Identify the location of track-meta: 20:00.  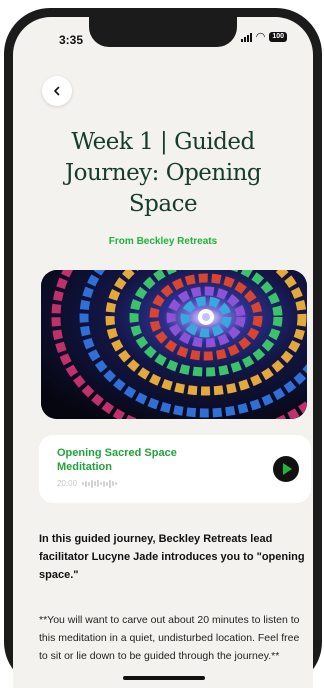
(87, 483).